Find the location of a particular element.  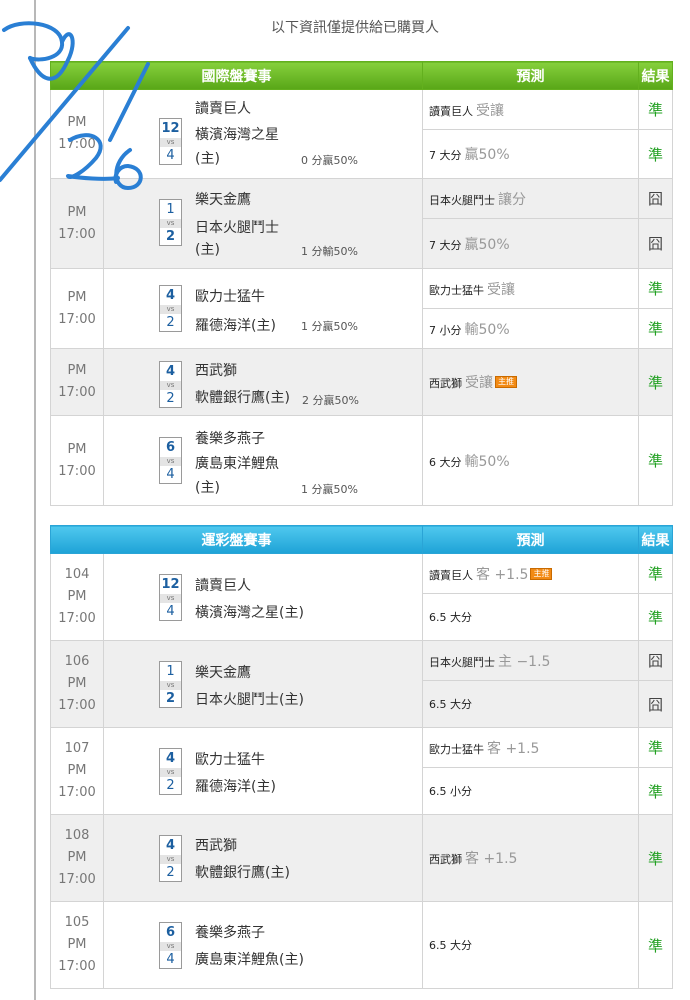

away-team: 樂天金鷹 is located at coordinates (223, 200).